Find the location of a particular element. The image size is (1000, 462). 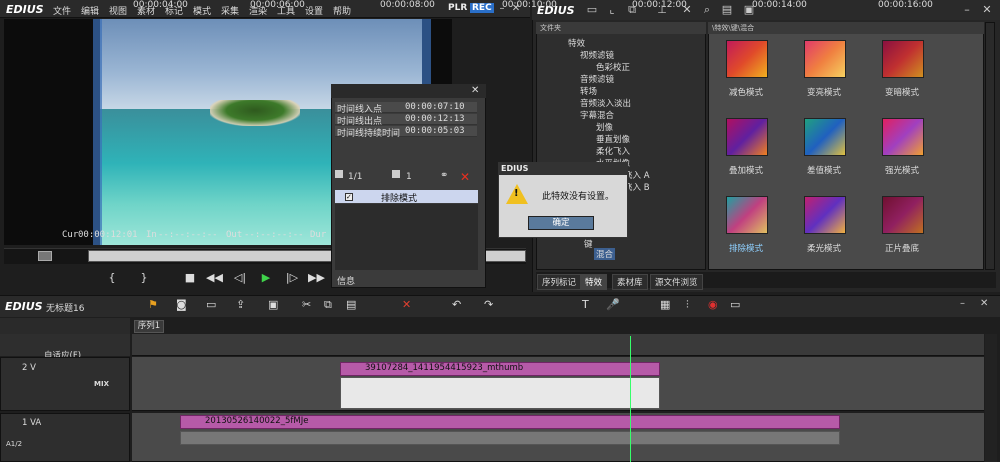

fx-thumb-subtract is located at coordinates (747, 59).